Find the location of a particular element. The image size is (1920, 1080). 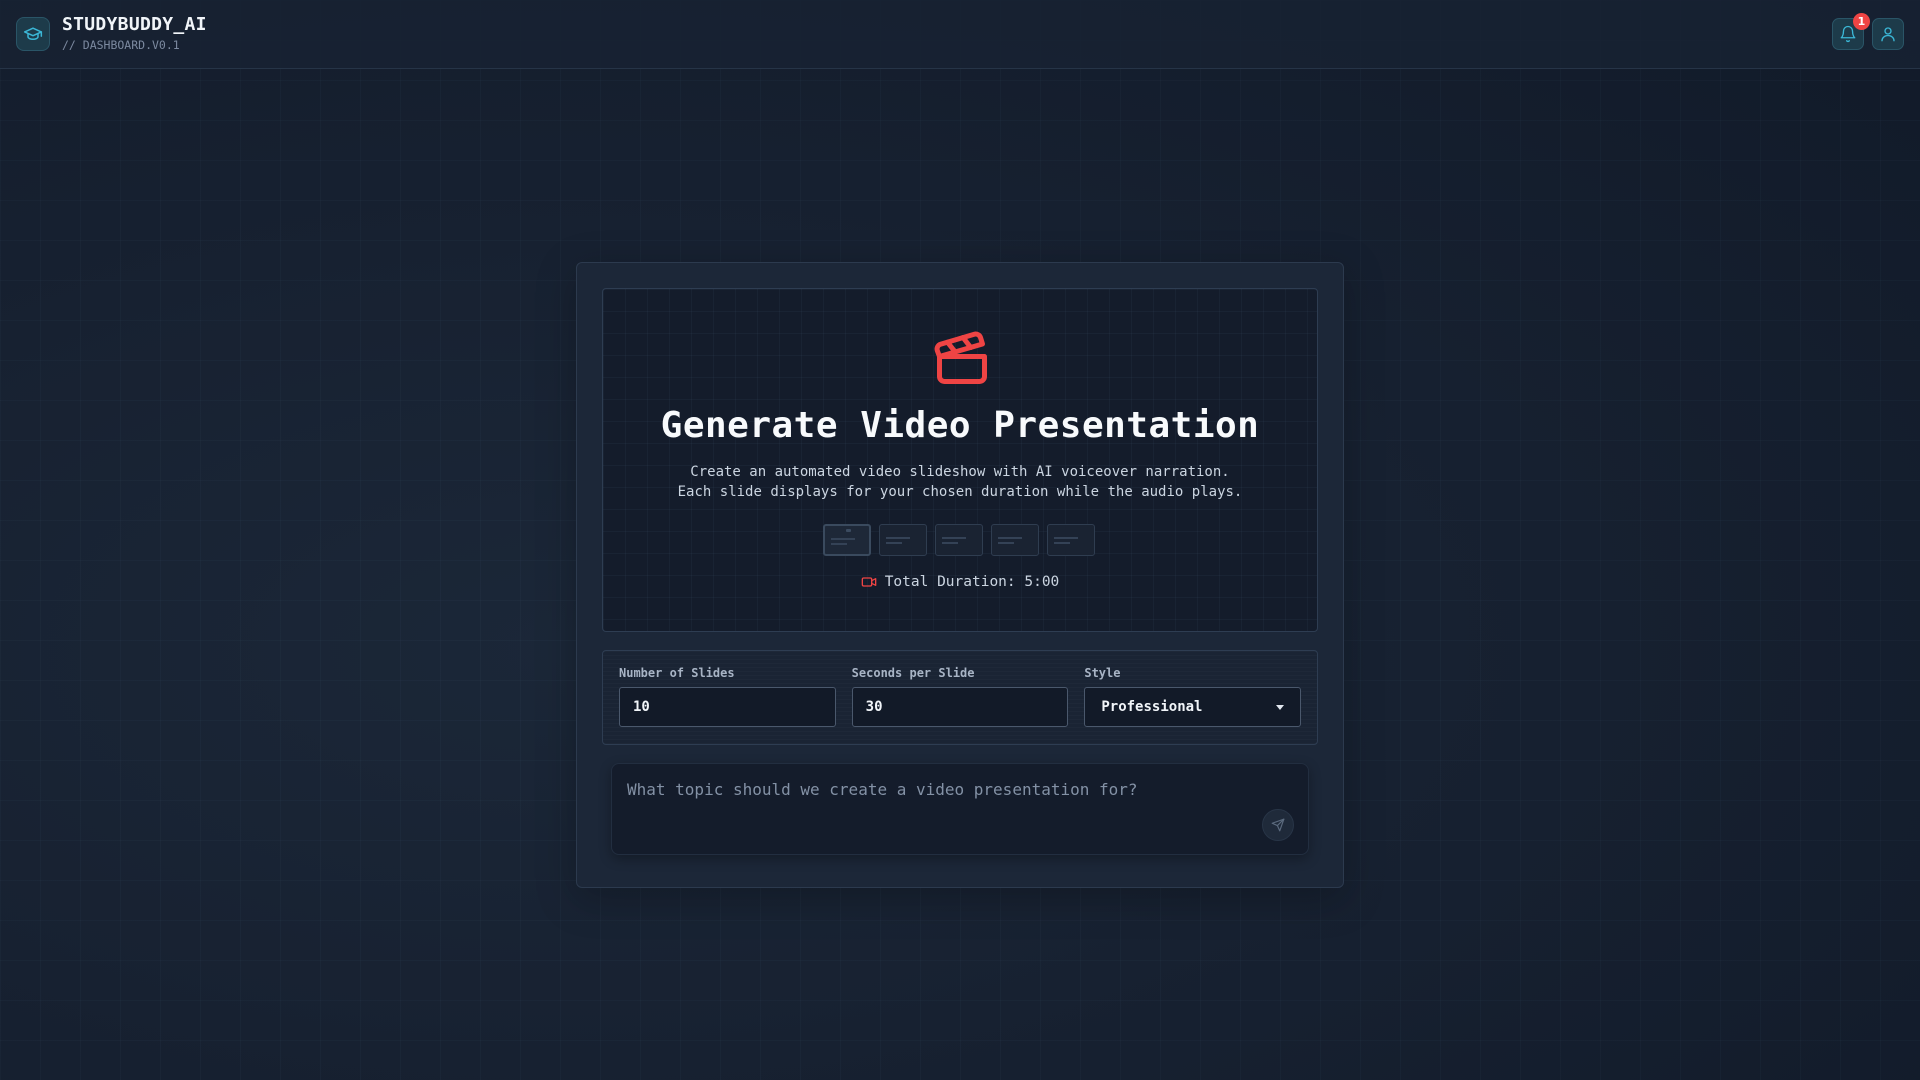

app-title: STUDYBUDDY_AI is located at coordinates (134, 25).